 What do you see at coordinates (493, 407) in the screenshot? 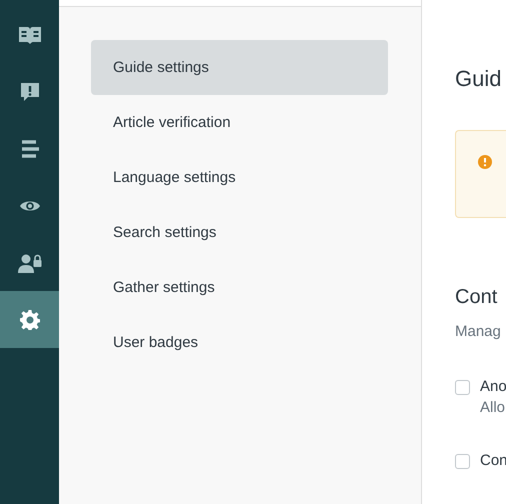
I see `option-description: Allo` at bounding box center [493, 407].